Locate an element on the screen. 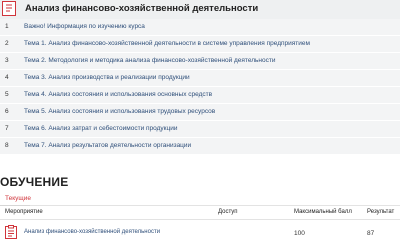 This screenshot has height=243, width=400. max-score-value: 100 is located at coordinates (299, 233).